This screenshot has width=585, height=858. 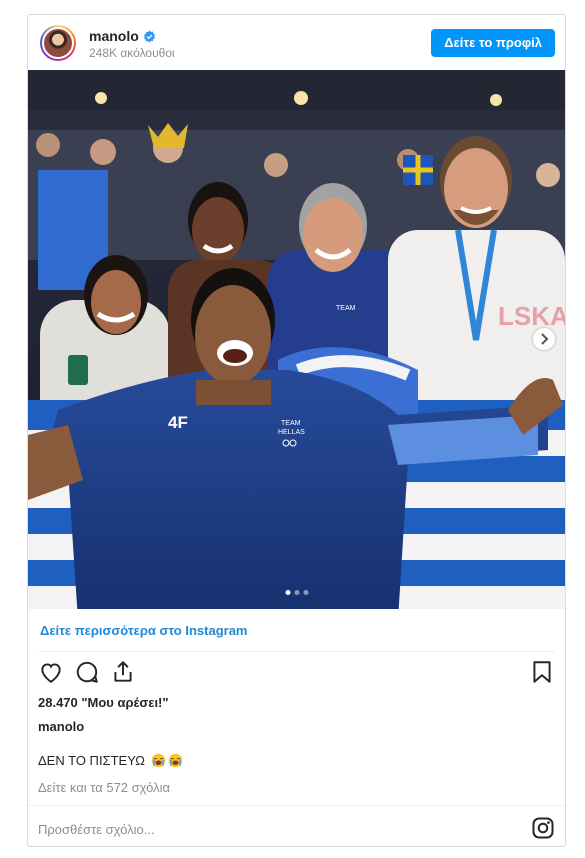 I want to click on caption: ΔΕΝ ΤΟ ΠΙΣΤΕΥΩ, so click(x=110, y=760).